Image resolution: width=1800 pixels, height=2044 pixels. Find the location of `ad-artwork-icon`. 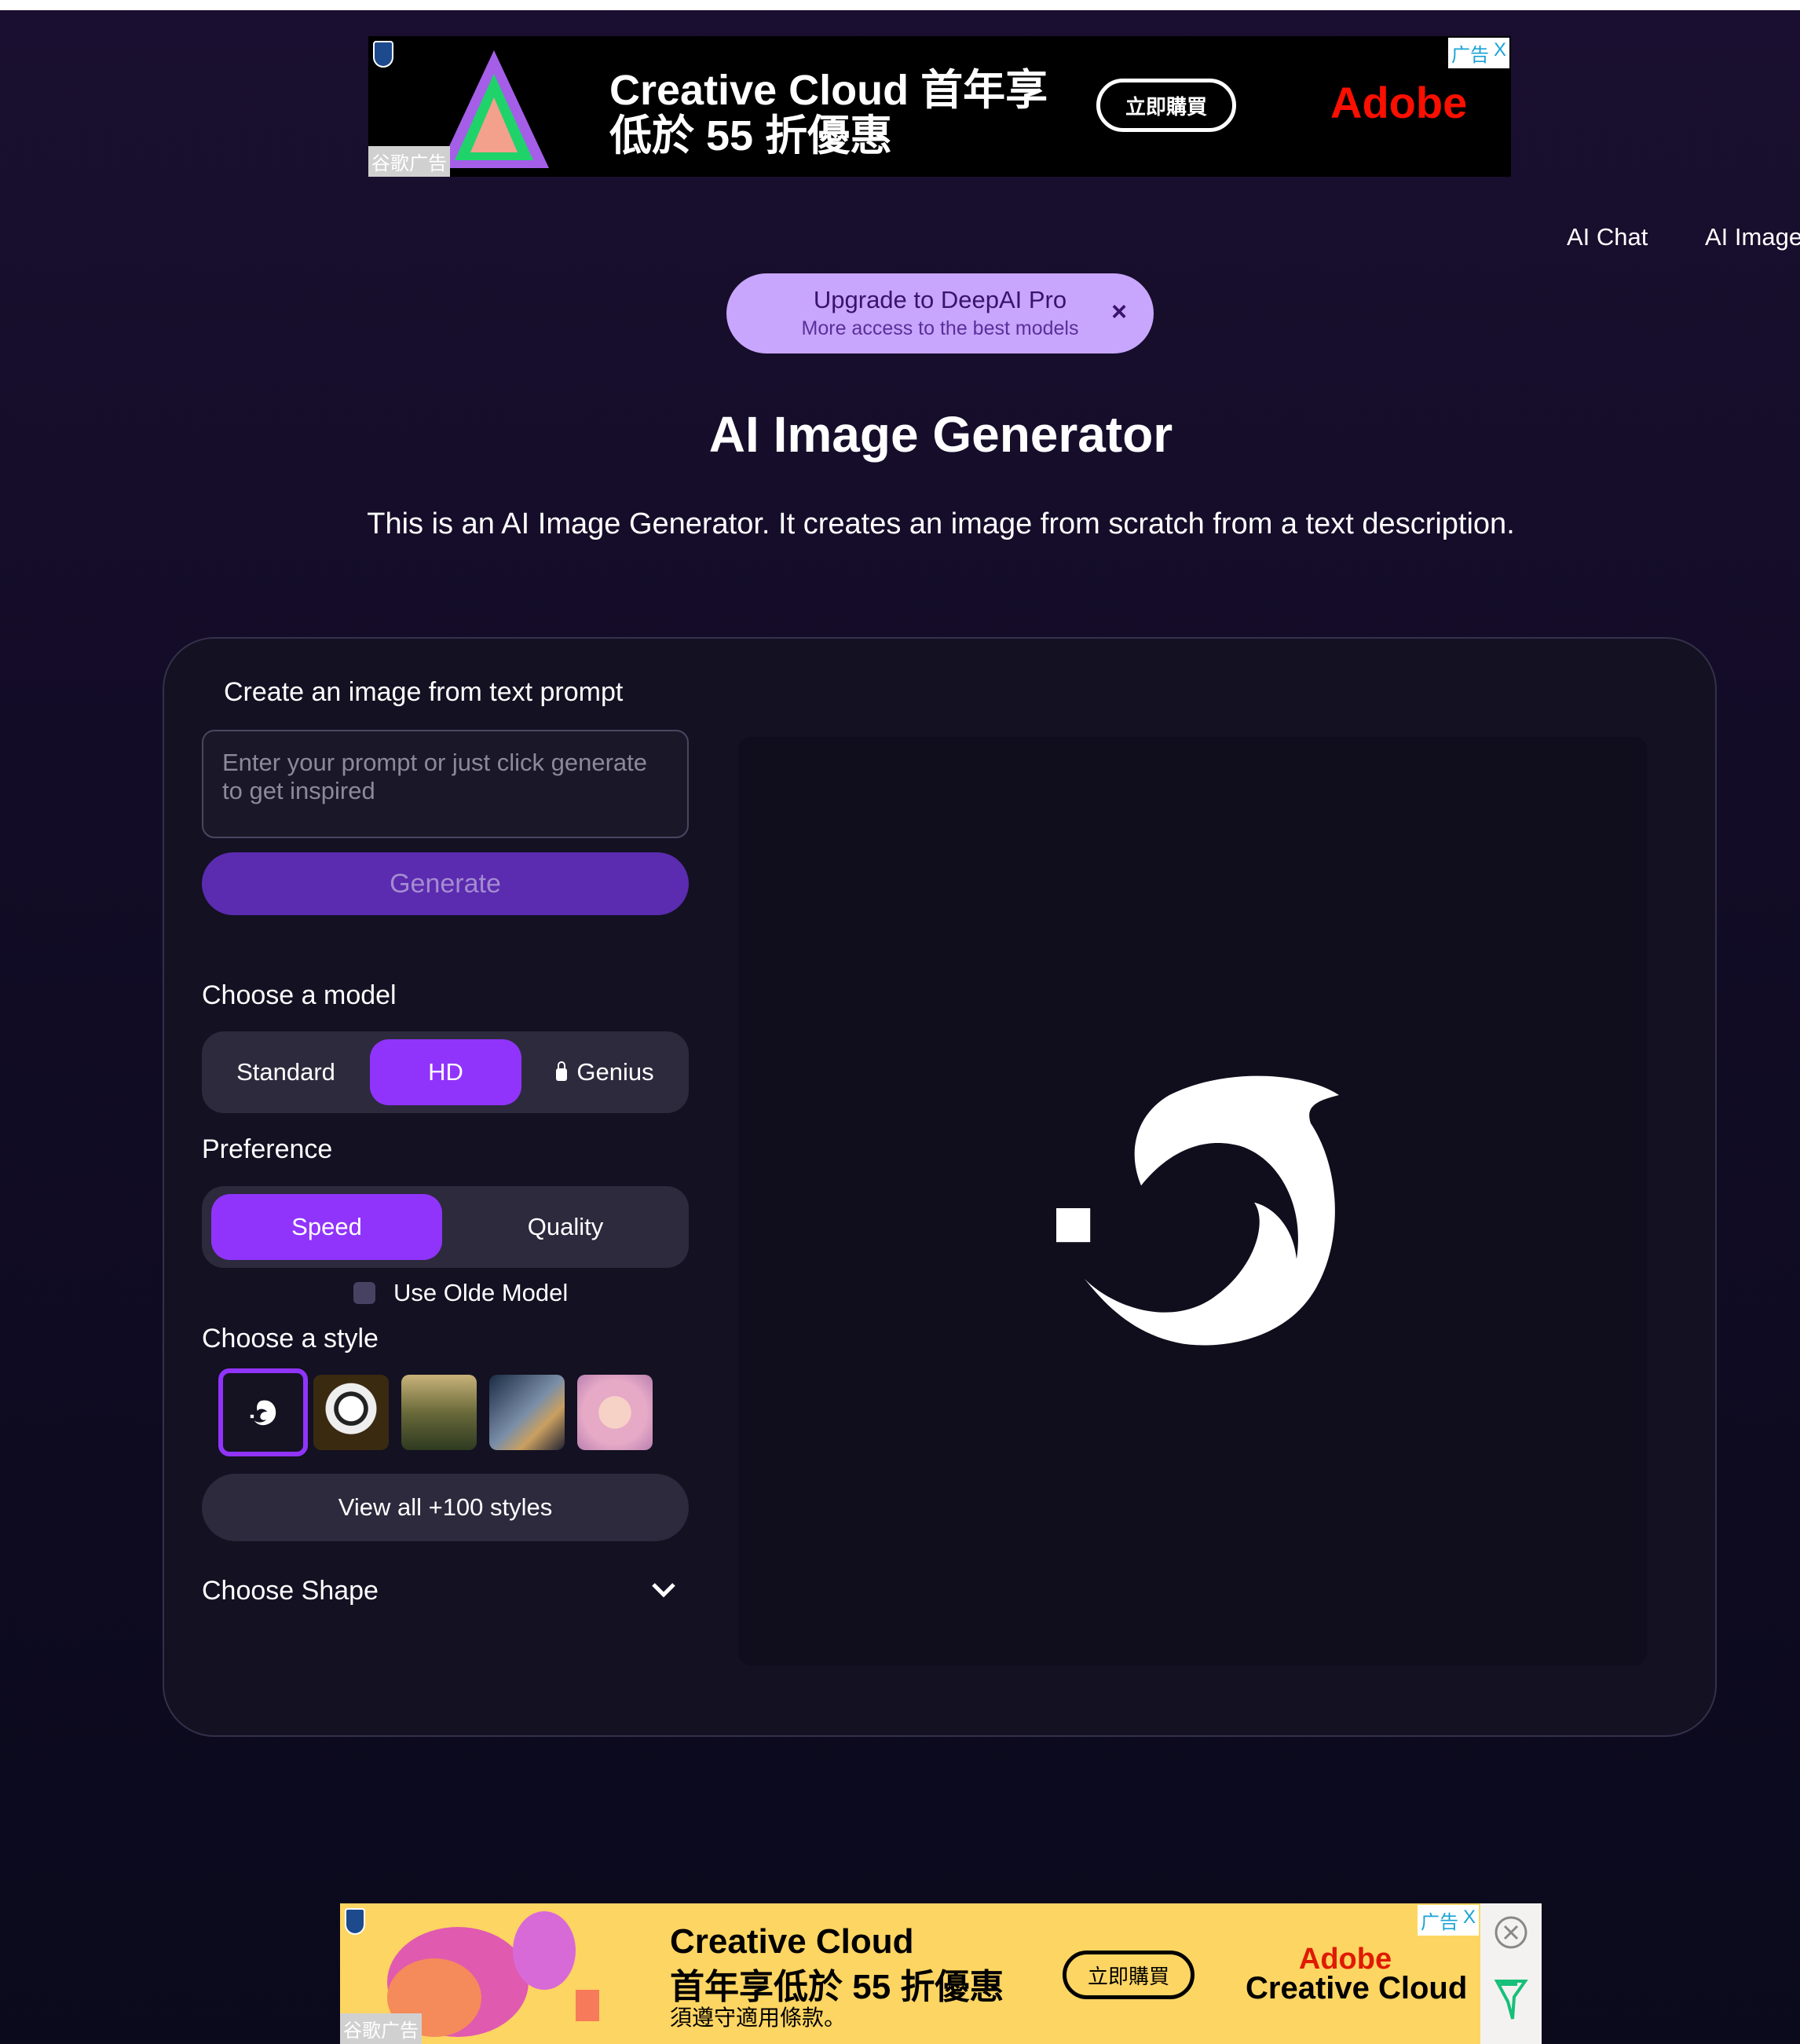

ad-artwork-icon is located at coordinates (494, 109).